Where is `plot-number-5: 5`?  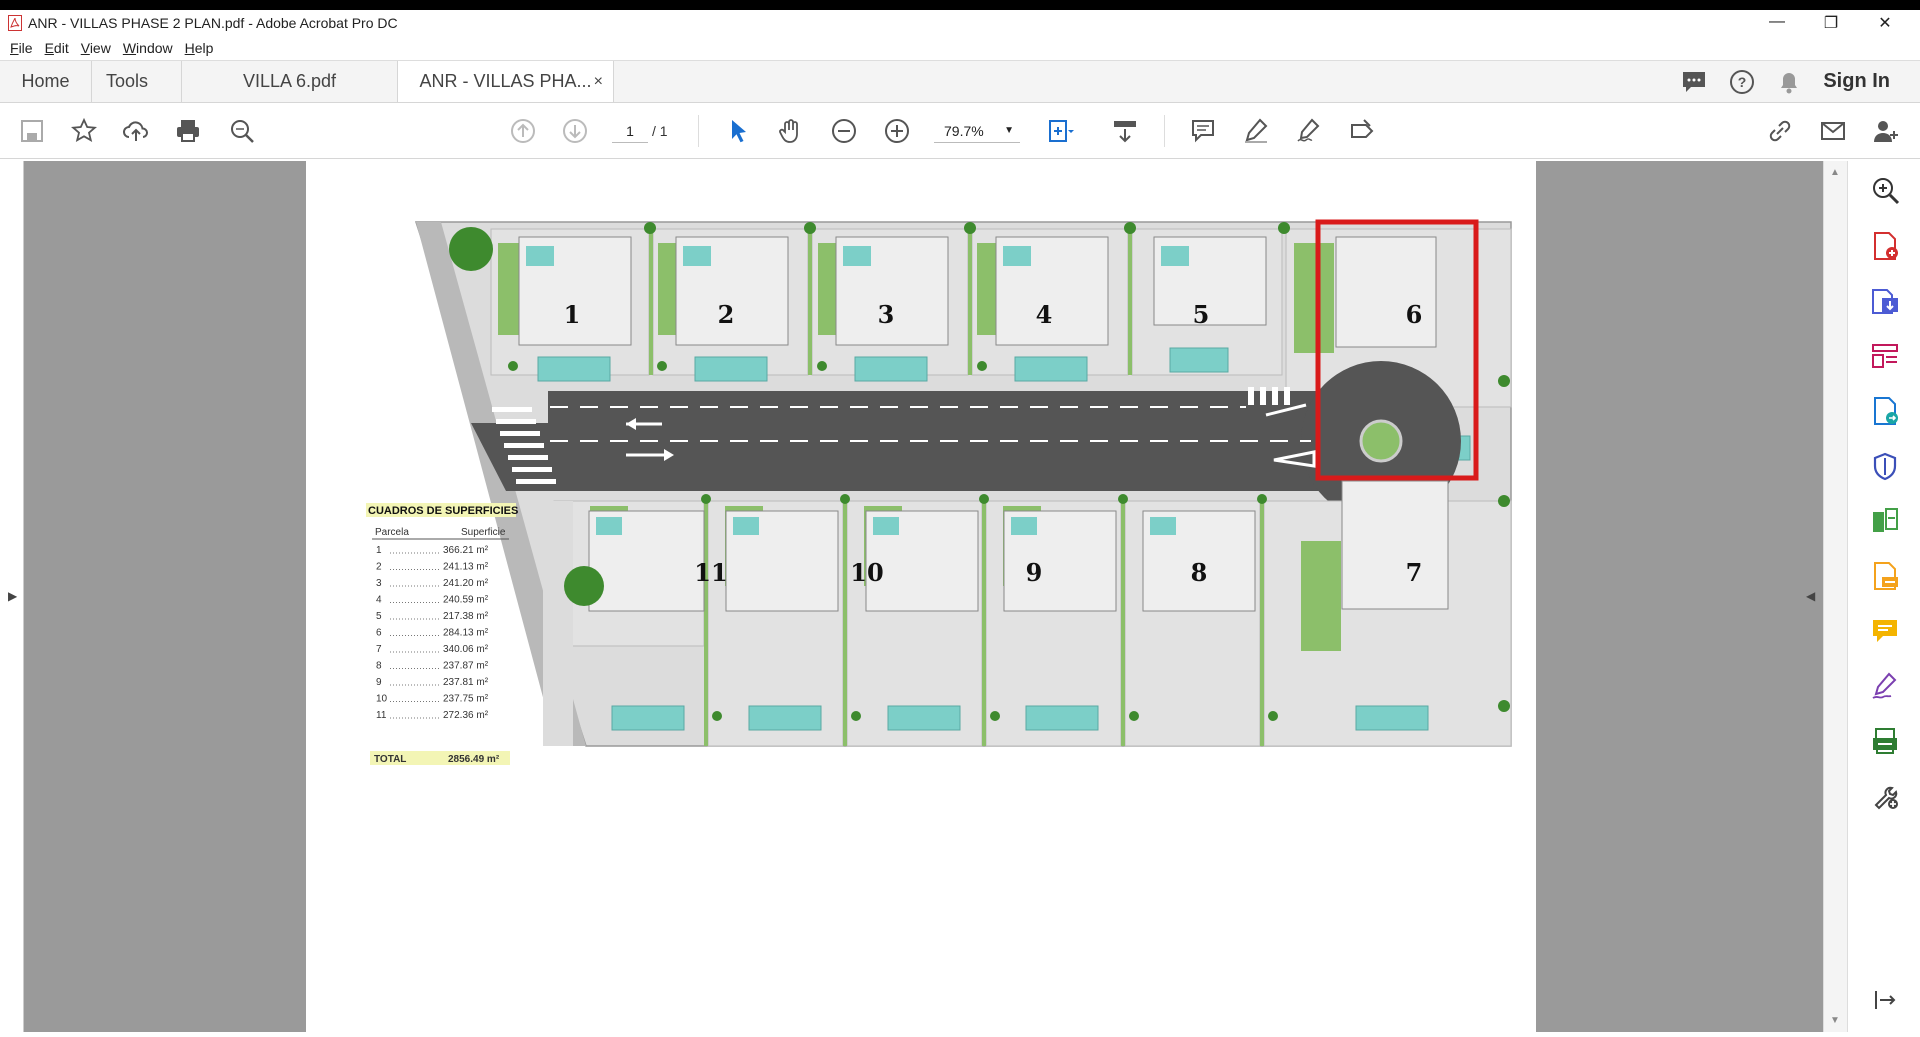
plot-number-5: 5 is located at coordinates (1201, 314).